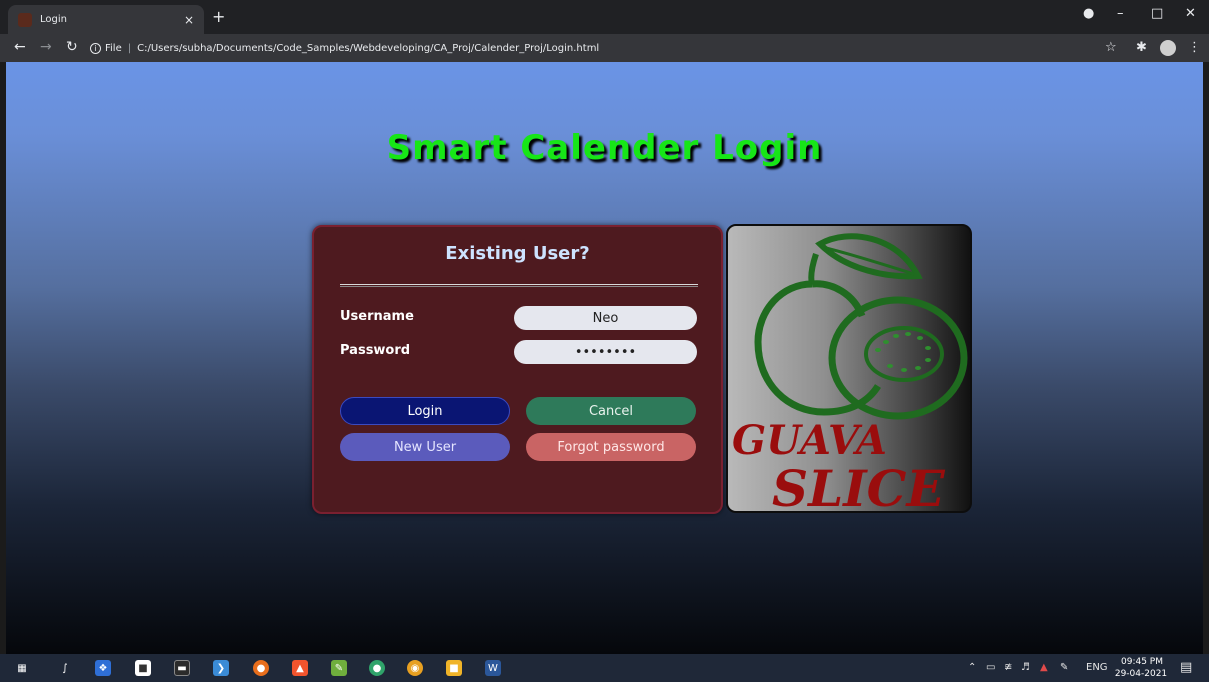 The height and width of the screenshot is (682, 1209). What do you see at coordinates (1088, 13) in the screenshot?
I see `profile-menu-icon: ●` at bounding box center [1088, 13].